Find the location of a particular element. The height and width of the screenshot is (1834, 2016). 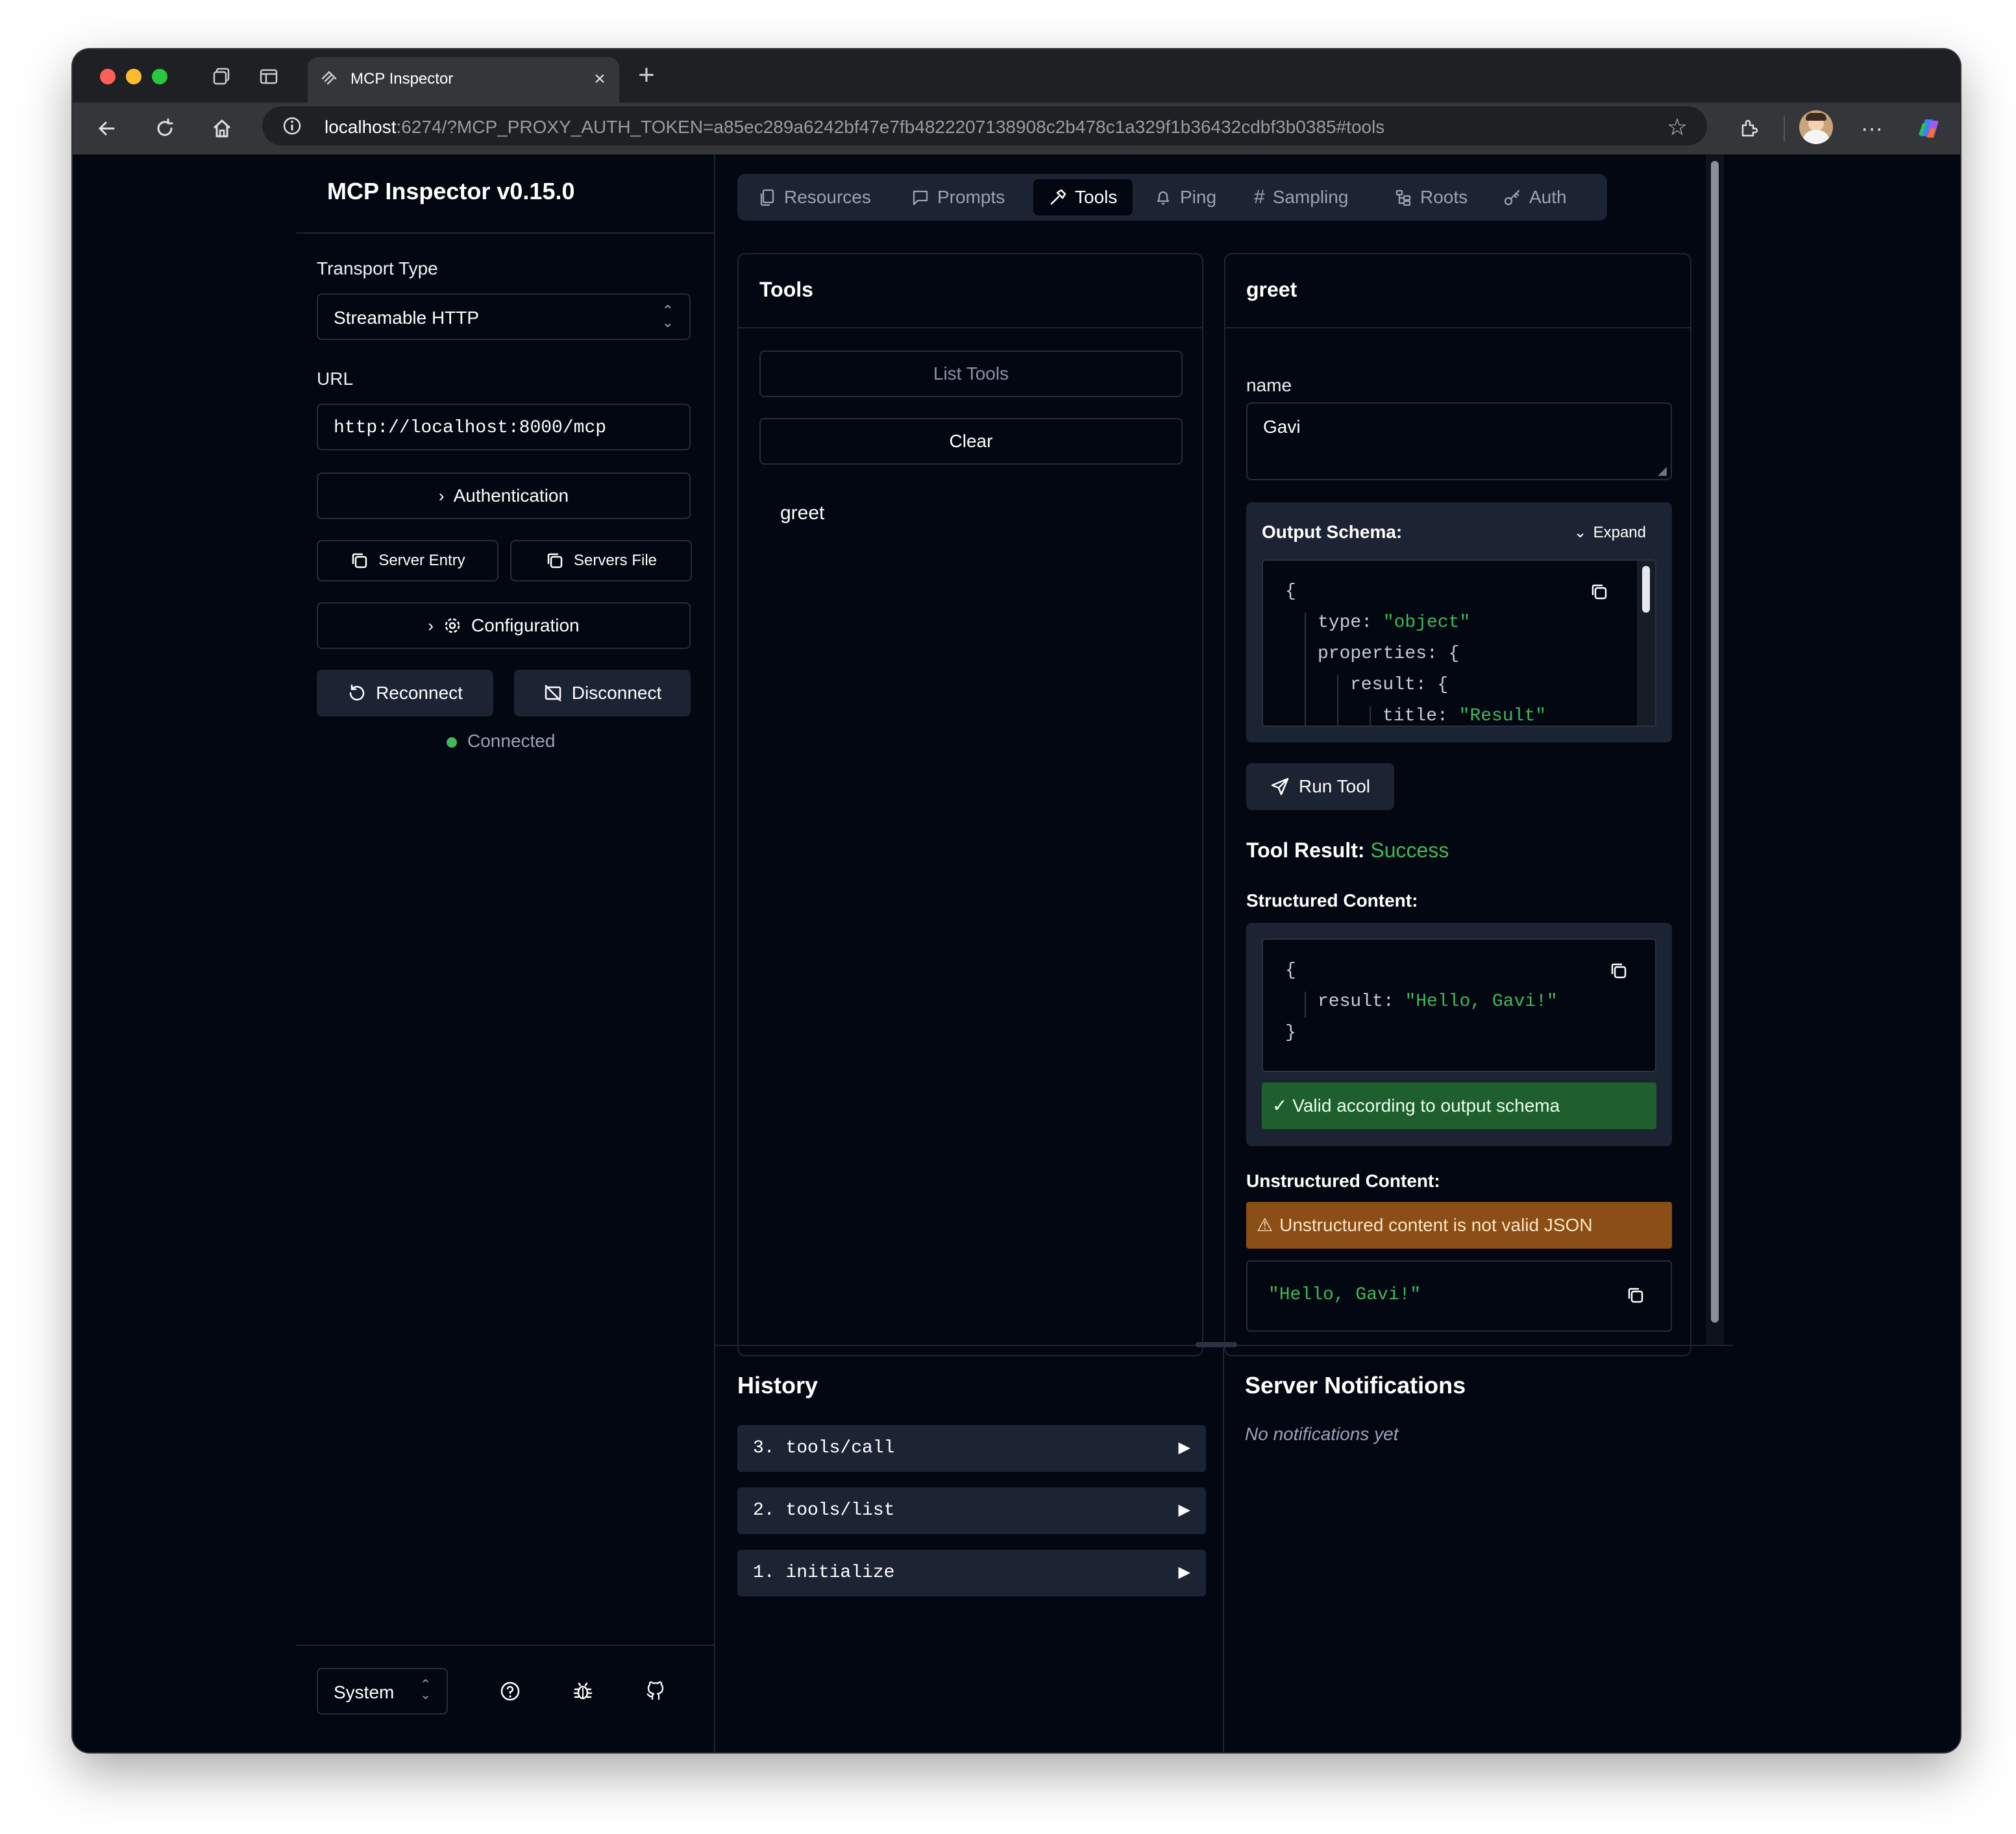

browser-tab: MCP Inspector × is located at coordinates (463, 80).